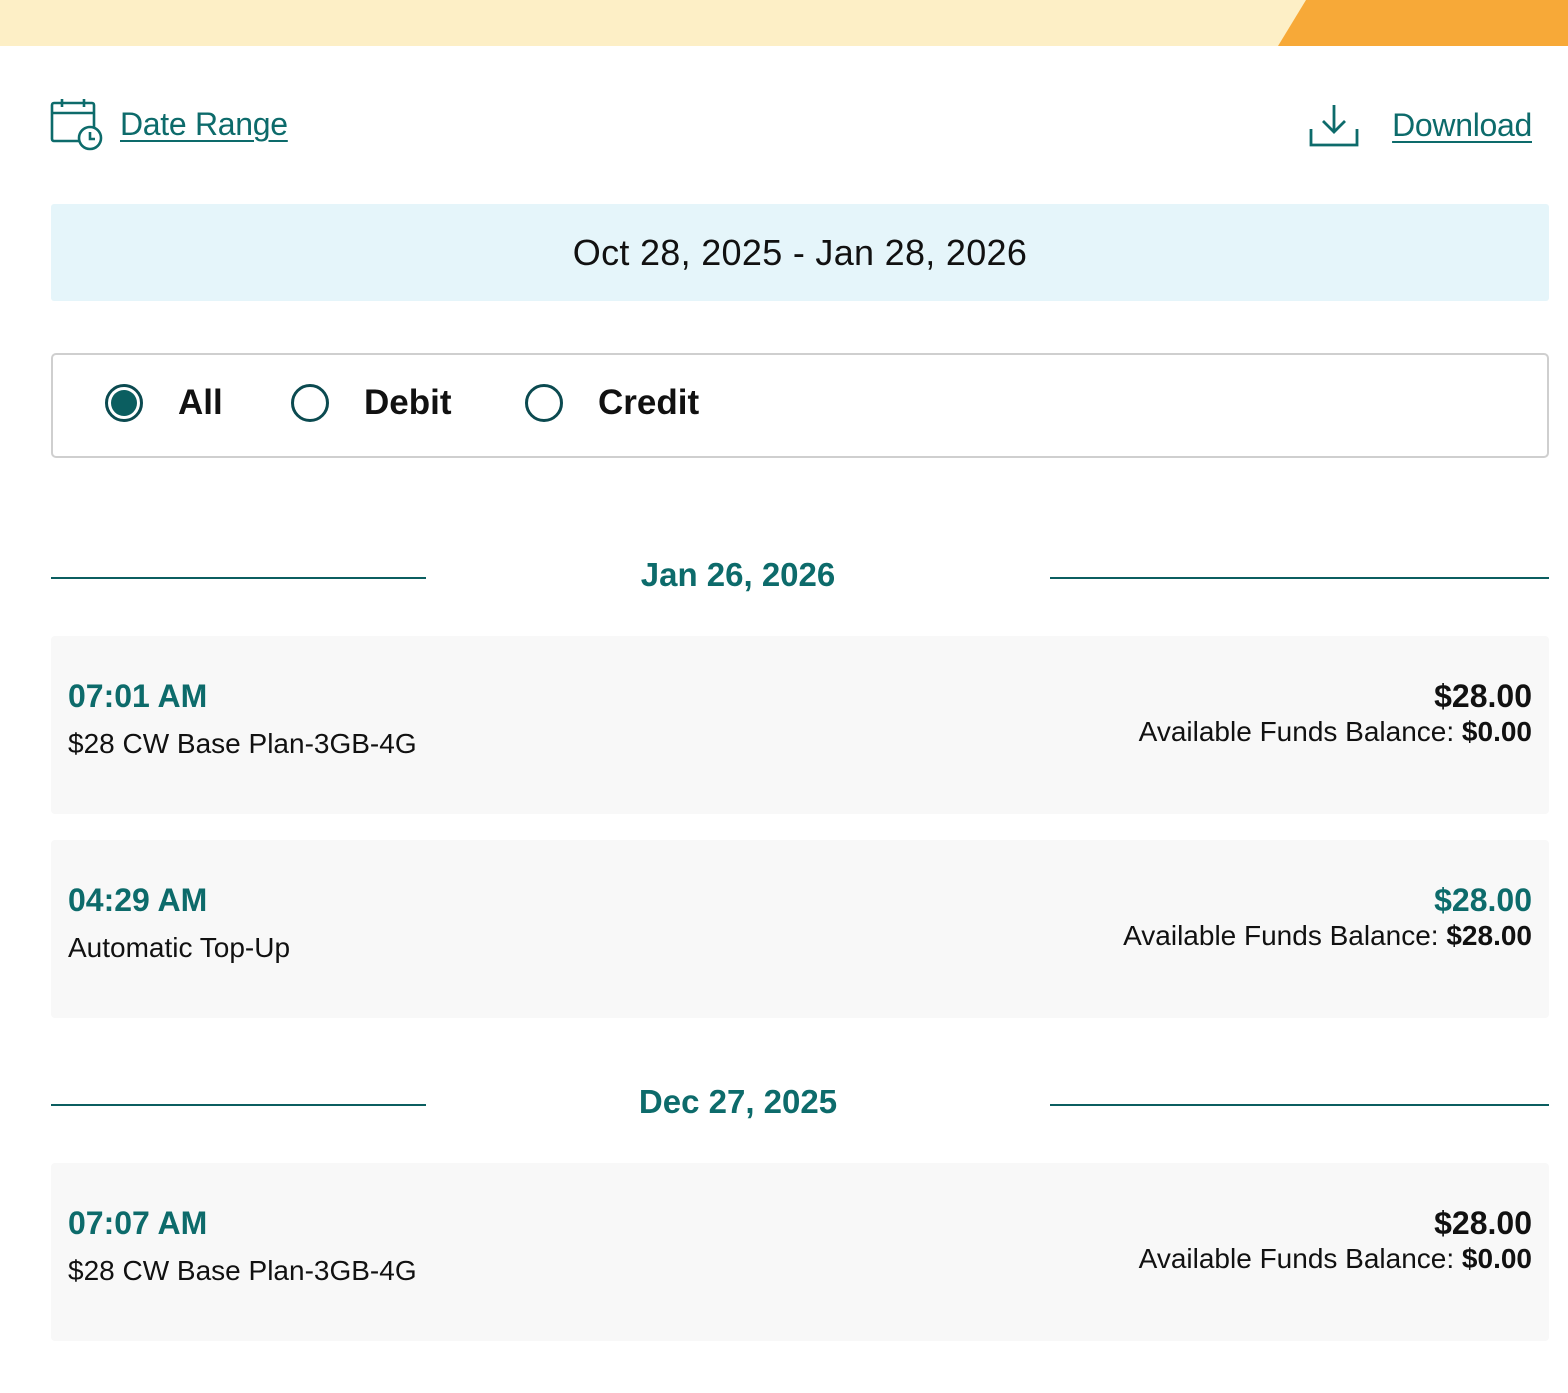 The image size is (1568, 1393). I want to click on download-button: Download, so click(1420, 125).